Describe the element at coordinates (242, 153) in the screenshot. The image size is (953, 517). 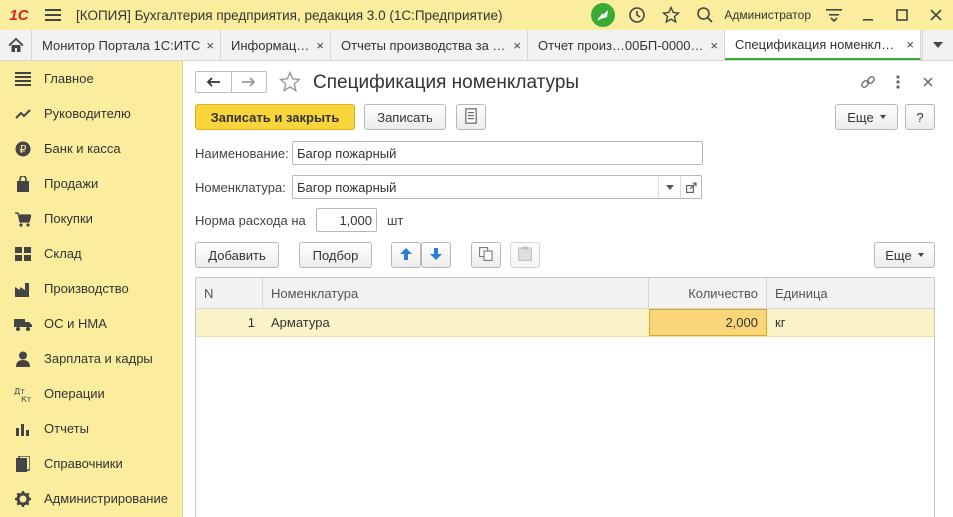
I see `name-label: Наименование:` at that location.